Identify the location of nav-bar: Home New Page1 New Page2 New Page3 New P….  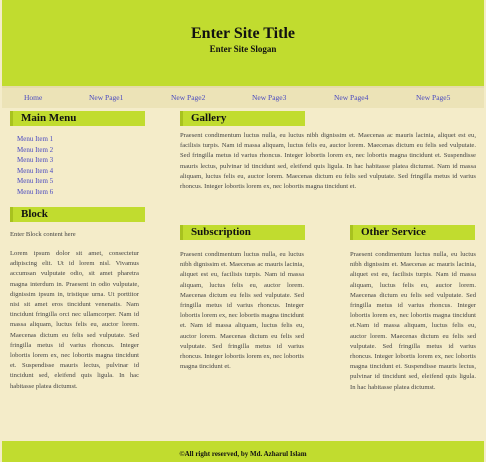
(243, 97).